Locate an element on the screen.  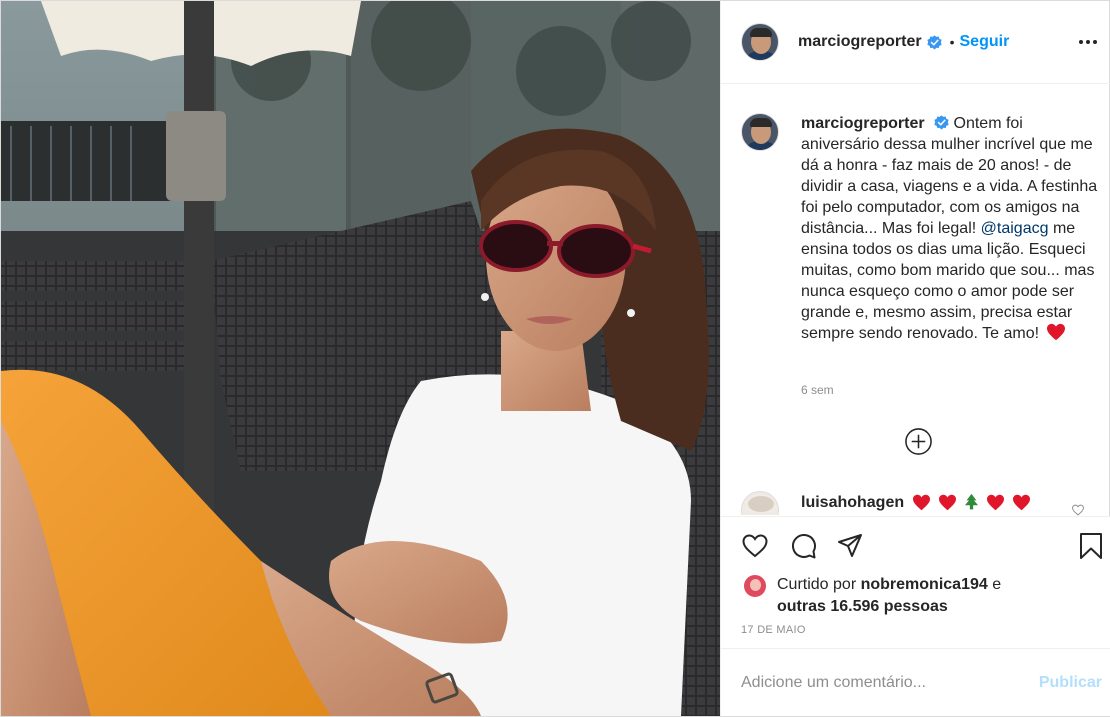
caption-timestamp: 6 sem is located at coordinates (817, 390).